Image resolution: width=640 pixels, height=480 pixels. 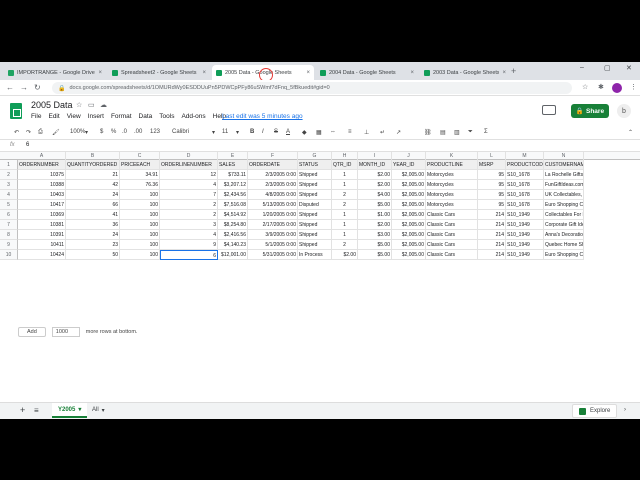 I want to click on table-cell: 10381, so click(x=42, y=225).